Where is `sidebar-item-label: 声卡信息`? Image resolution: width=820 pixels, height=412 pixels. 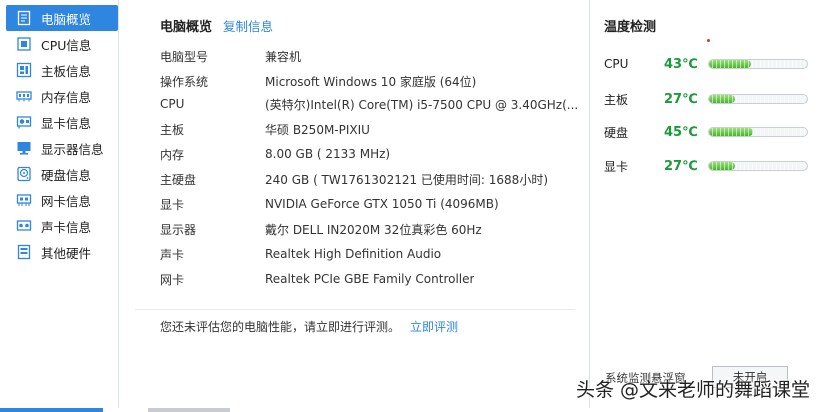 sidebar-item-label: 声卡信息 is located at coordinates (66, 227).